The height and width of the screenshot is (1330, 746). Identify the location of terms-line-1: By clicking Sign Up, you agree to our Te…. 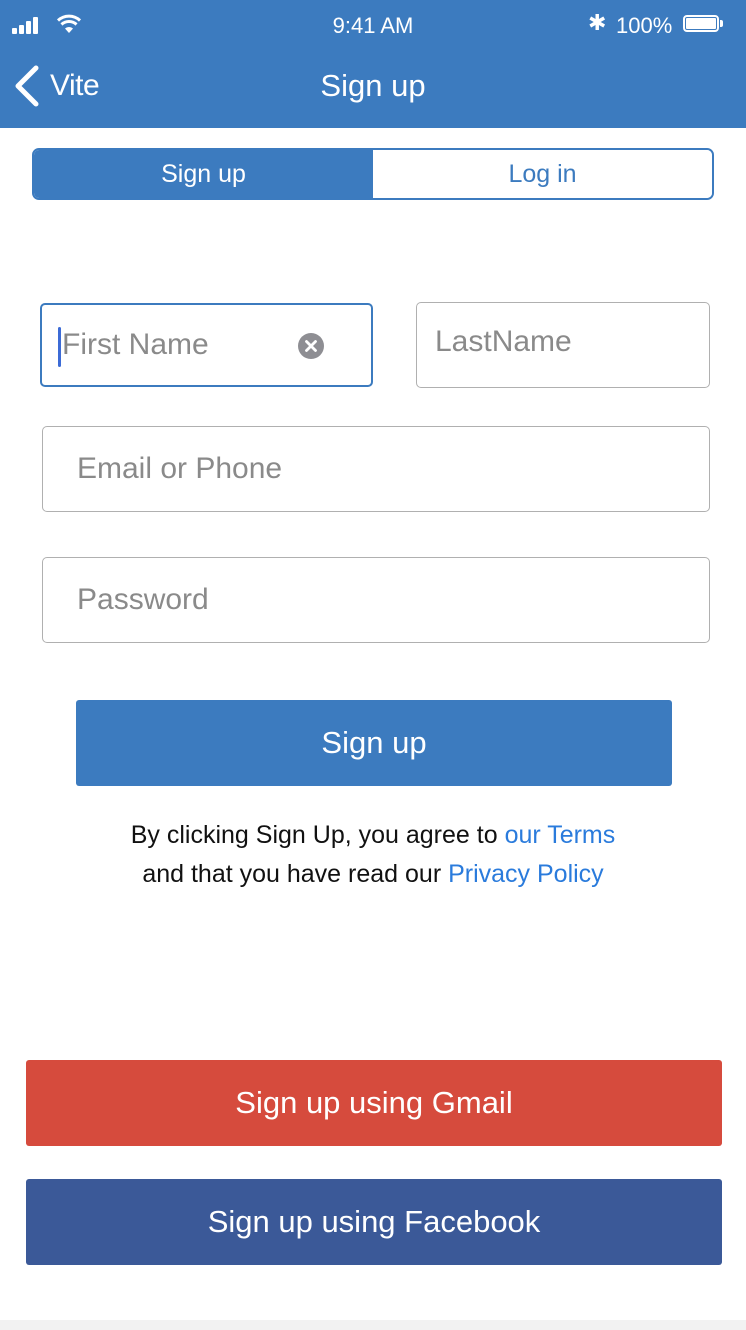
(373, 835).